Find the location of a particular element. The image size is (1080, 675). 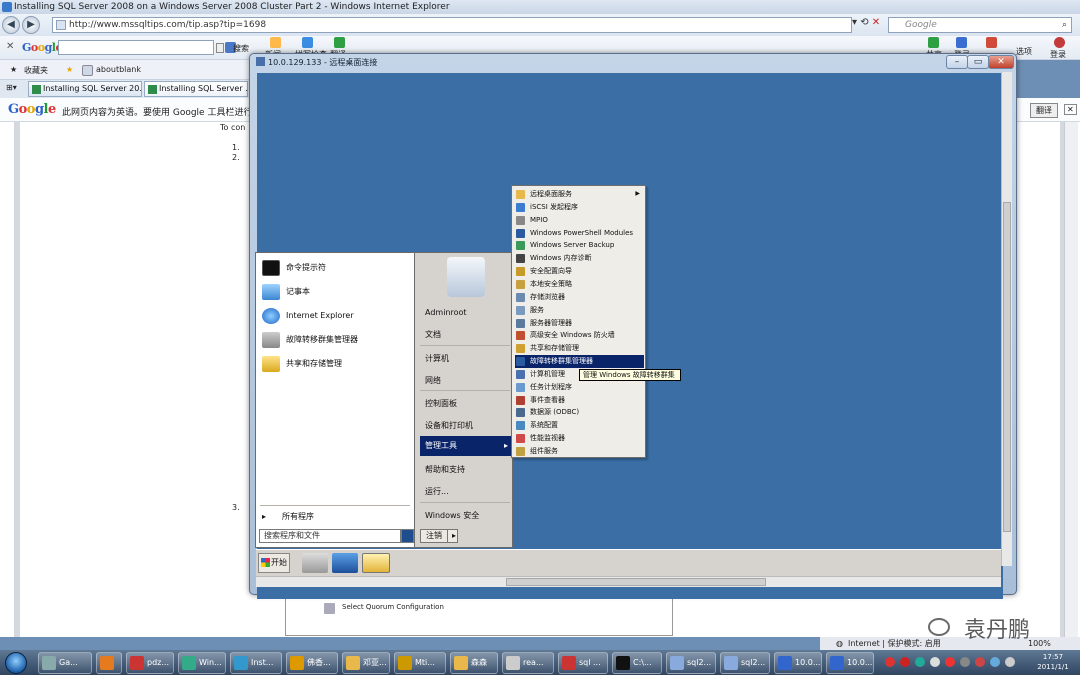

refresh-icon: ⟲ is located at coordinates (864, 22).